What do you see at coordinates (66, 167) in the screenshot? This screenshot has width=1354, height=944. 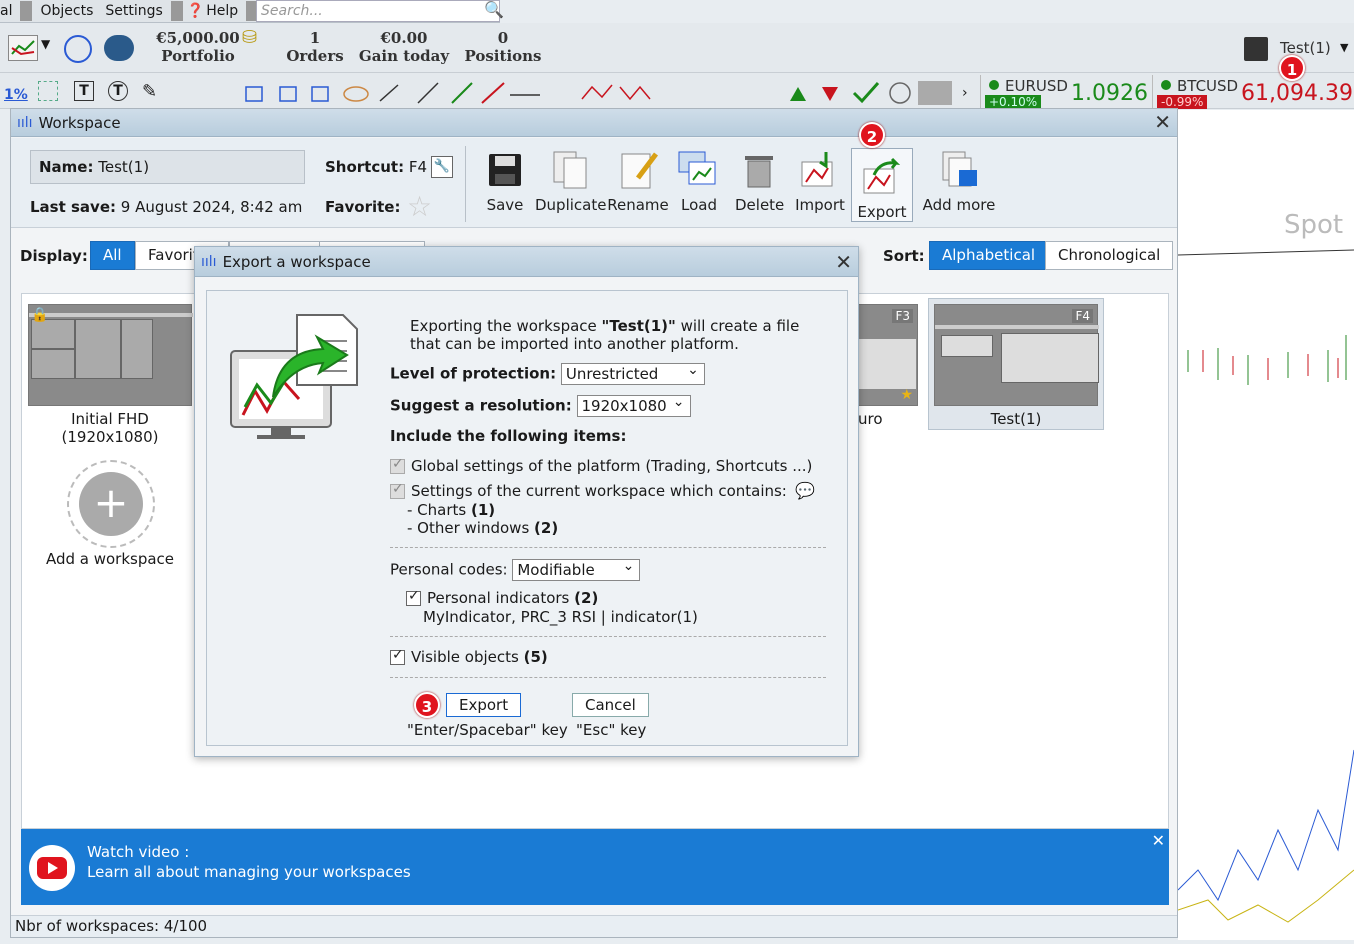 I see `name-label: Name:` at bounding box center [66, 167].